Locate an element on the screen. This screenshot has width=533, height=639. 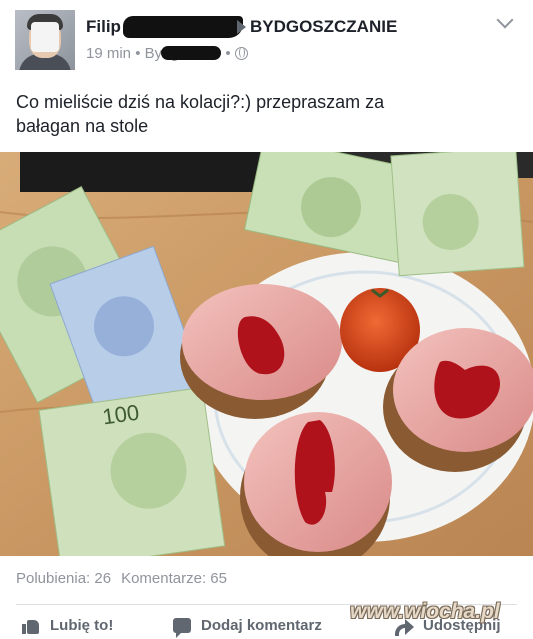
like-button: Lubię to! is located at coordinates (67, 625).